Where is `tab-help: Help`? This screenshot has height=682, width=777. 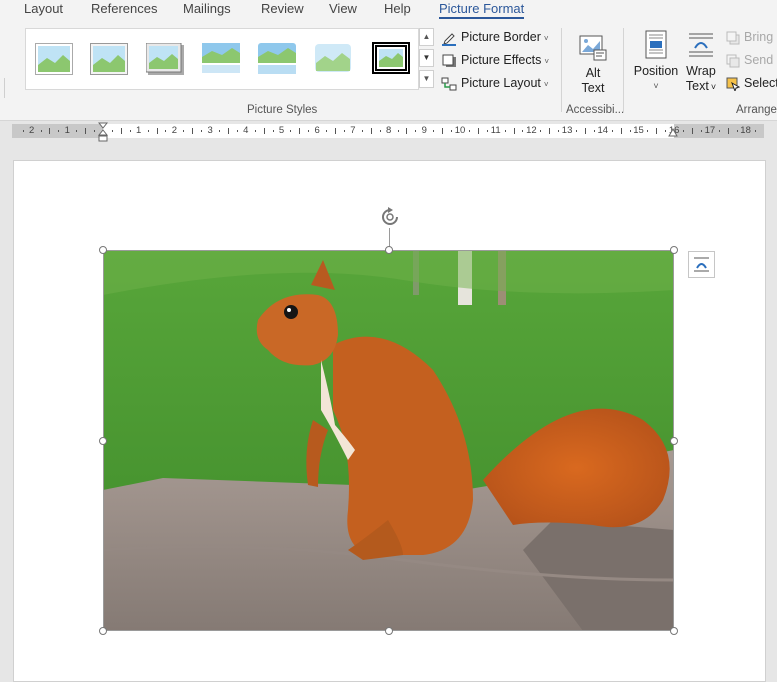 tab-help: Help is located at coordinates (397, 10).